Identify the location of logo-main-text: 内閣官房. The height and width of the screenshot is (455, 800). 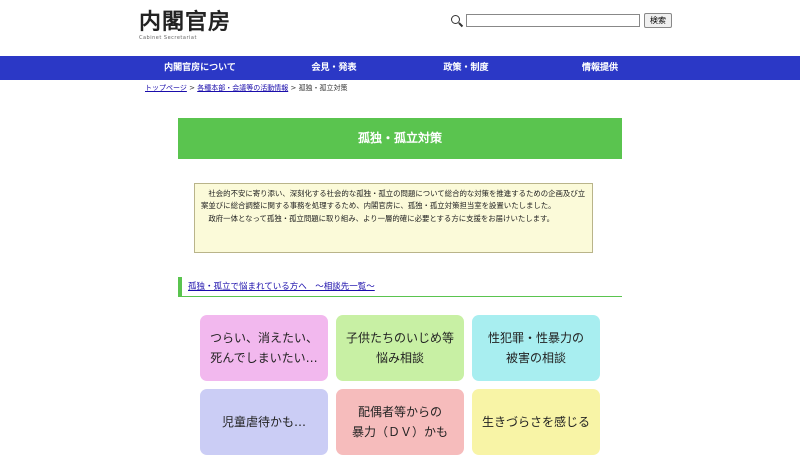
(185, 22).